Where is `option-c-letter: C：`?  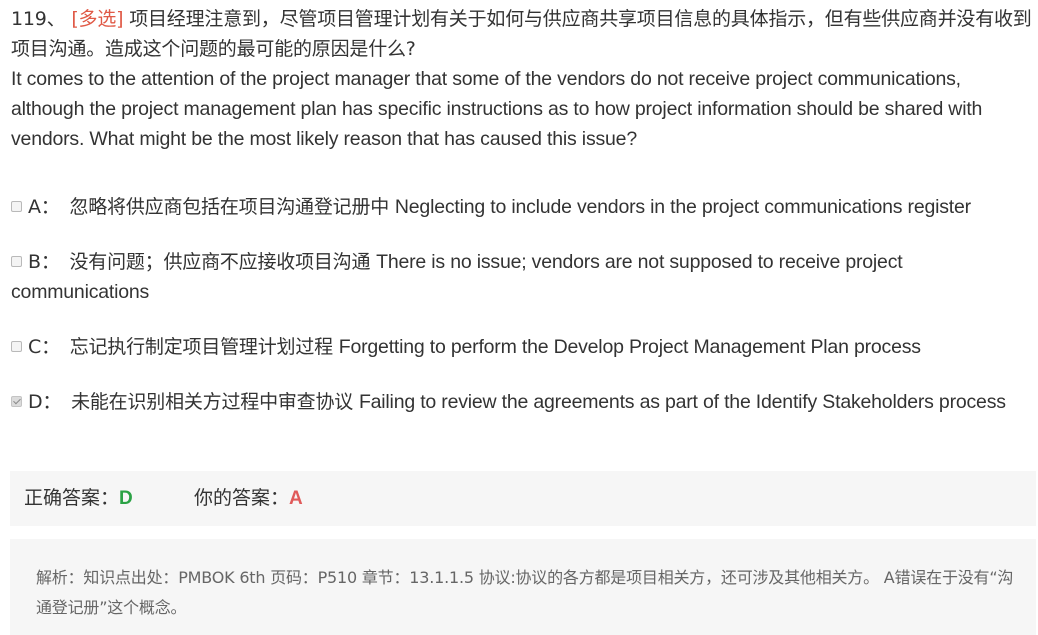 option-c-letter: C： is located at coordinates (44, 347).